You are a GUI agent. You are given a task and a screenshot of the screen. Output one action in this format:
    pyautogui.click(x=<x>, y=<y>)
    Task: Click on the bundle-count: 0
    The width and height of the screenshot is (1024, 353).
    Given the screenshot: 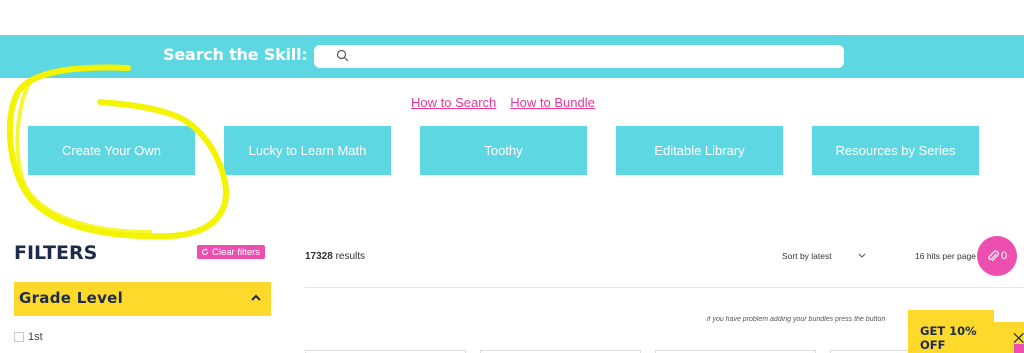 What is the action you would take?
    pyautogui.click(x=1004, y=256)
    